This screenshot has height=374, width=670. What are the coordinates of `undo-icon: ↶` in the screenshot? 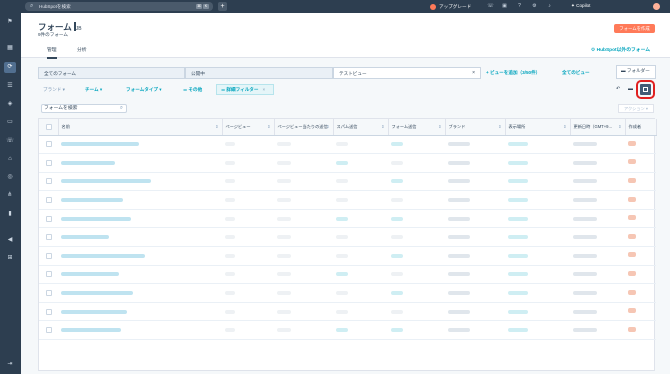 It's located at (618, 89).